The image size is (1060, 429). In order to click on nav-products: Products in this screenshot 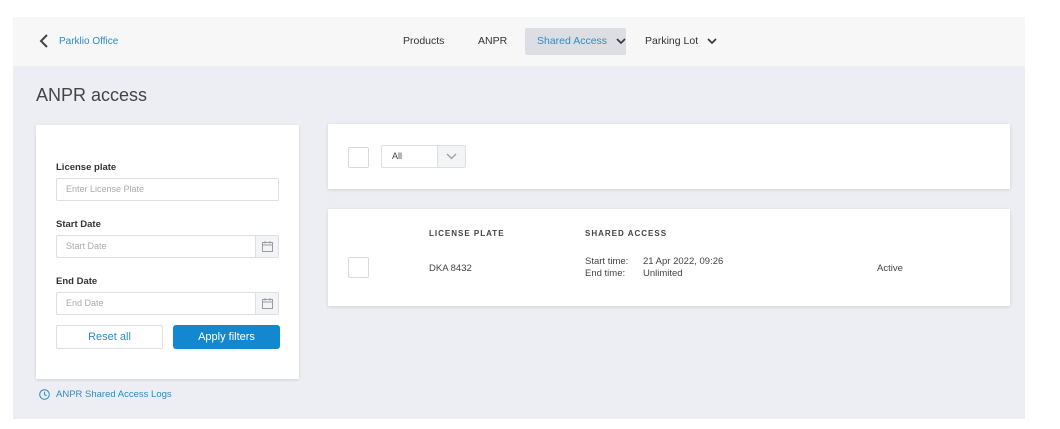, I will do `click(423, 41)`.